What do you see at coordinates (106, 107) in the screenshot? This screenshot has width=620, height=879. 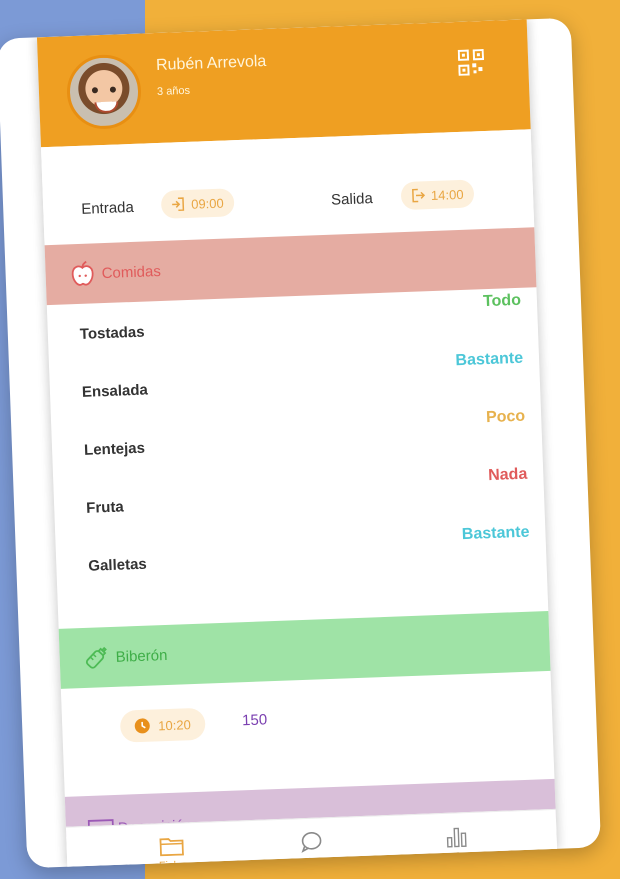 I see `avatar-mouth` at bounding box center [106, 107].